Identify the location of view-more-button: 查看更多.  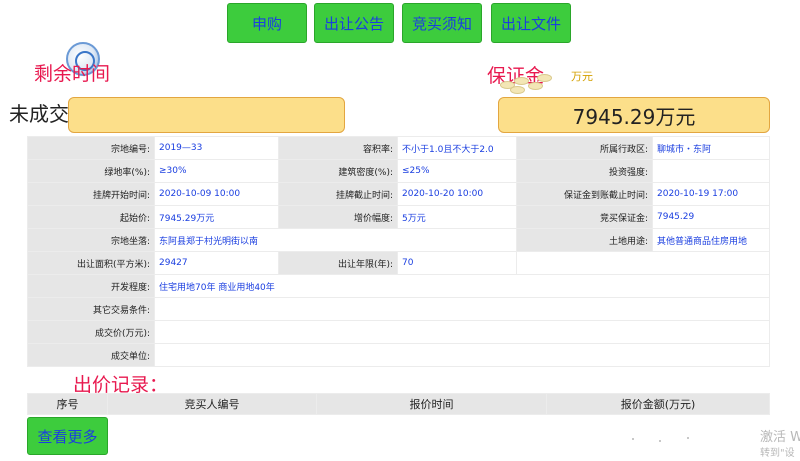
(67, 436).